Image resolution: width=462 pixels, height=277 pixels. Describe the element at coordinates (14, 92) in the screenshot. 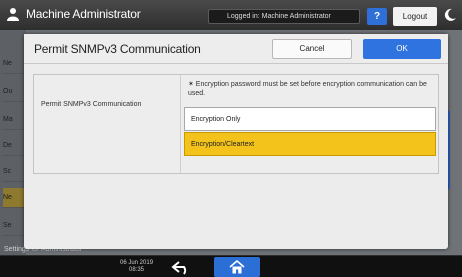

I see `bg-menu-item: Ou` at that location.